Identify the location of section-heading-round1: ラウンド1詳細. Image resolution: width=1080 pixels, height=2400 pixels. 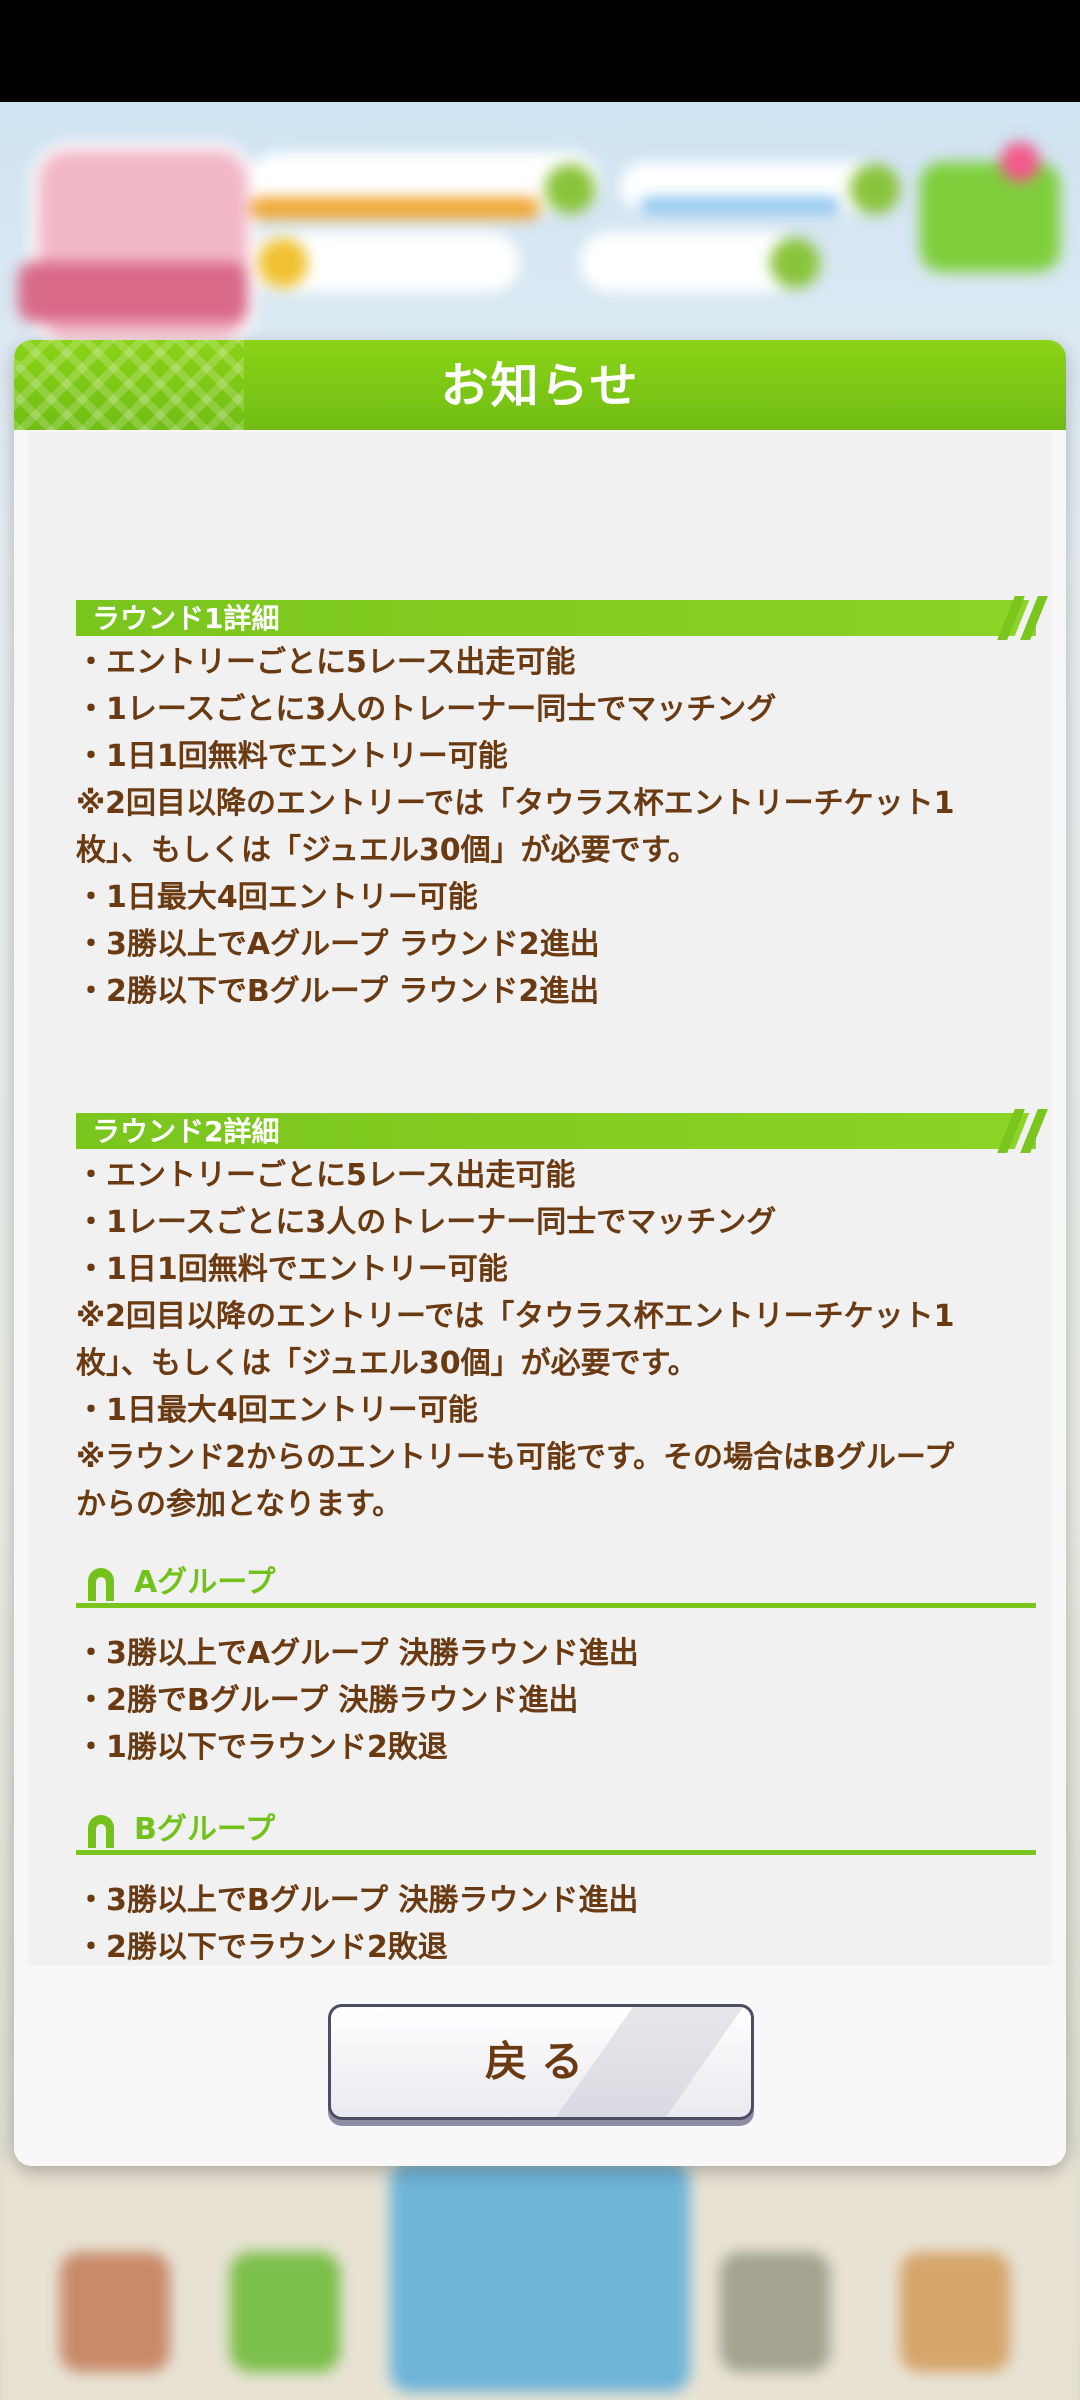
(562, 618).